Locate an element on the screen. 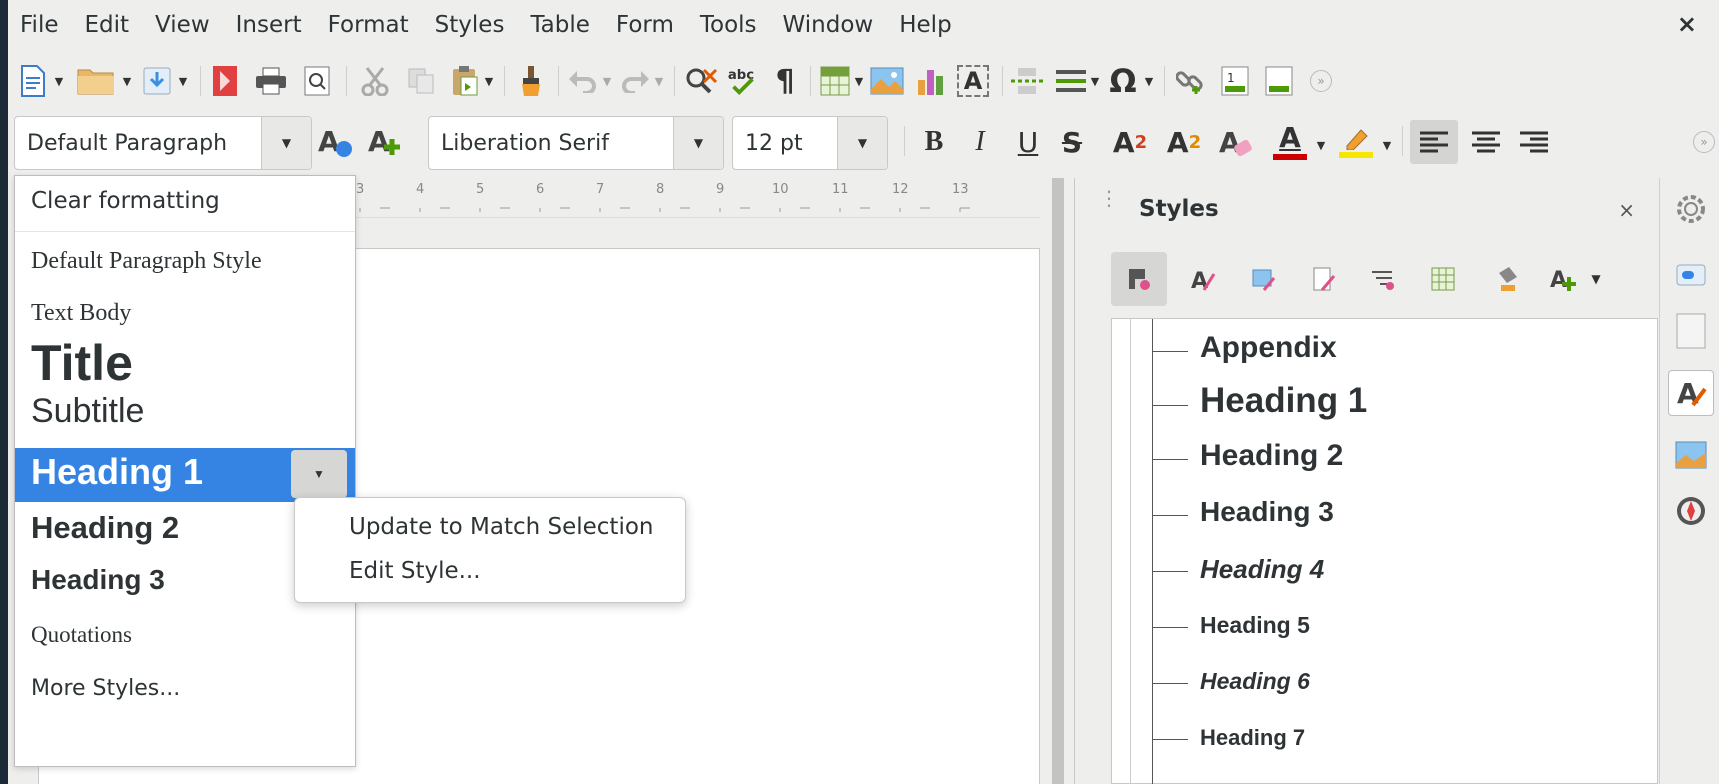 The height and width of the screenshot is (784, 1719). align-center-button is located at coordinates (1486, 142).